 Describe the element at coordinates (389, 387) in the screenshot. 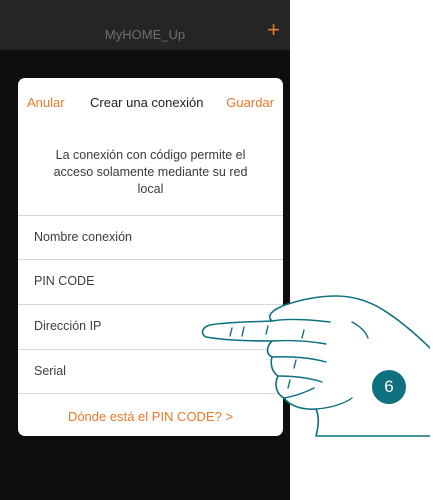

I see `step-number-badge: 6` at that location.